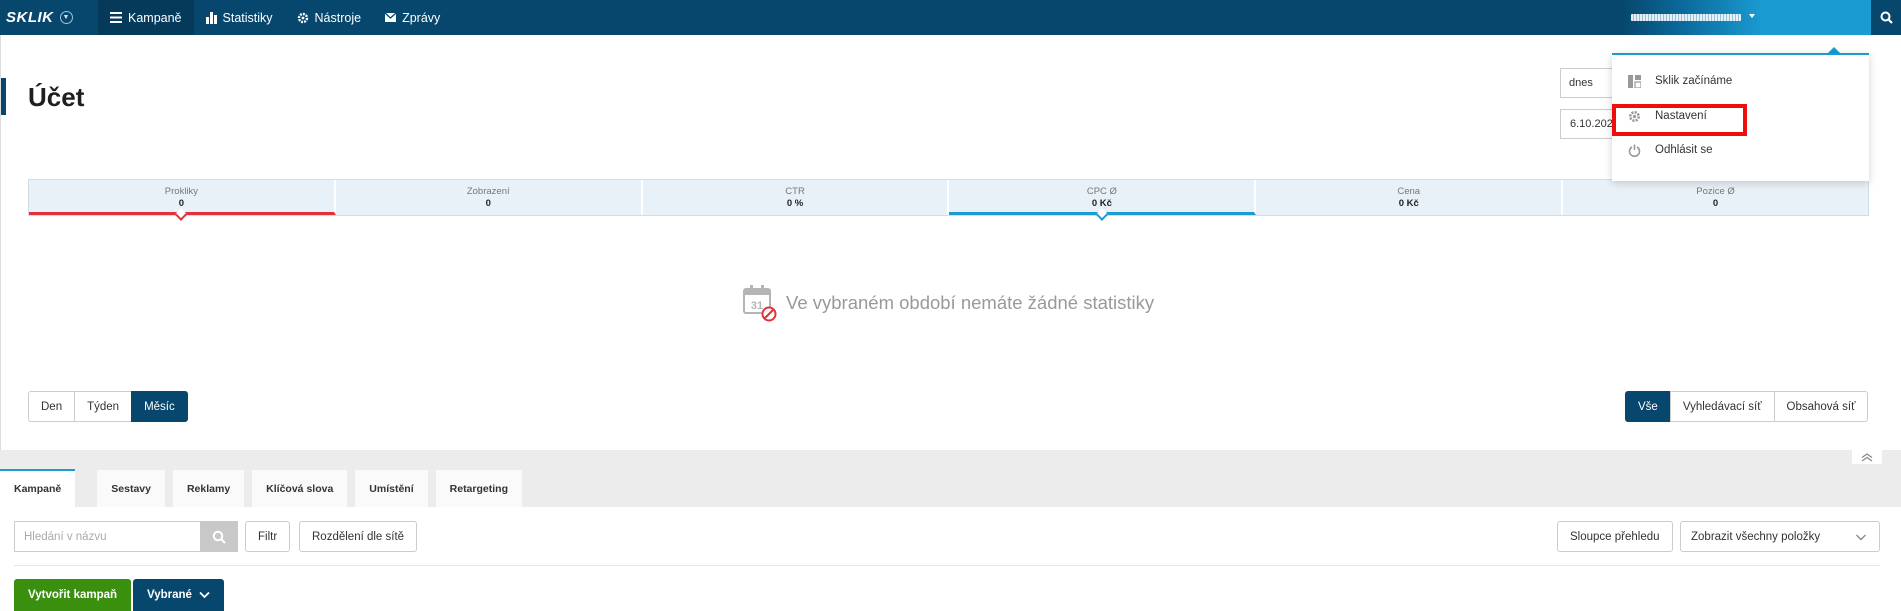 The height and width of the screenshot is (611, 1901). I want to click on filter-button: Filtr, so click(268, 536).